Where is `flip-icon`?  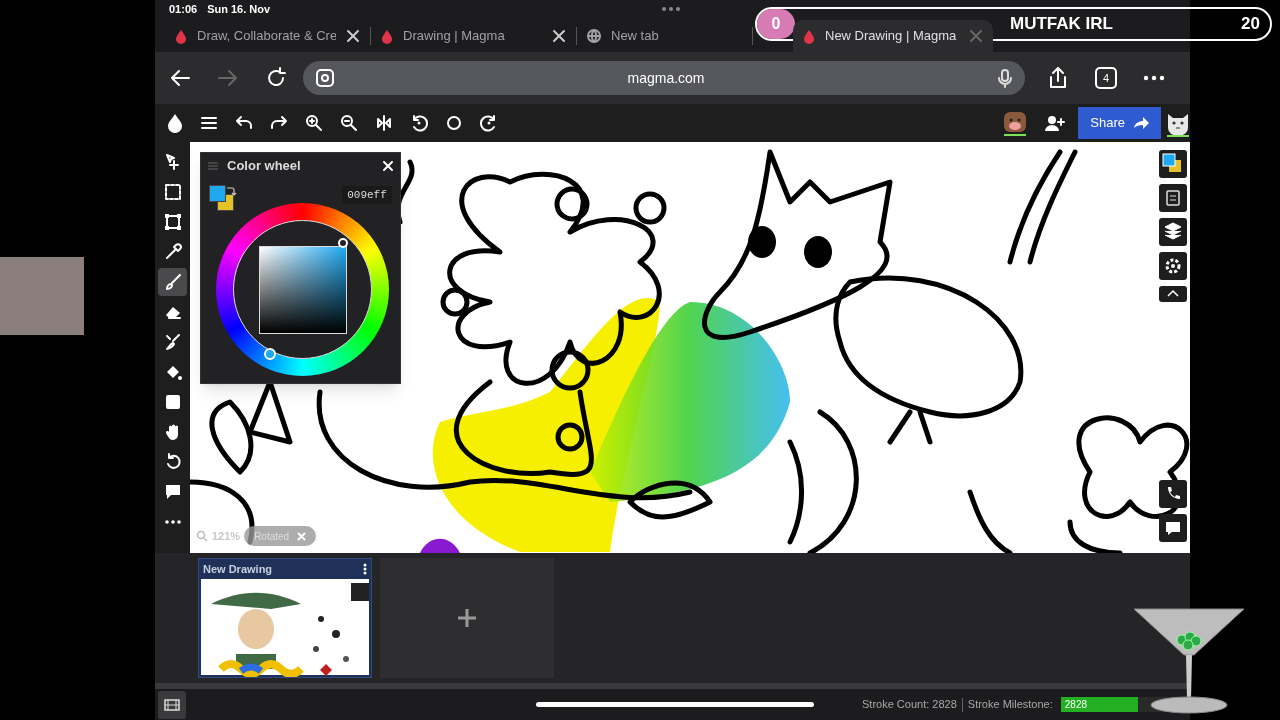 flip-icon is located at coordinates (384, 123).